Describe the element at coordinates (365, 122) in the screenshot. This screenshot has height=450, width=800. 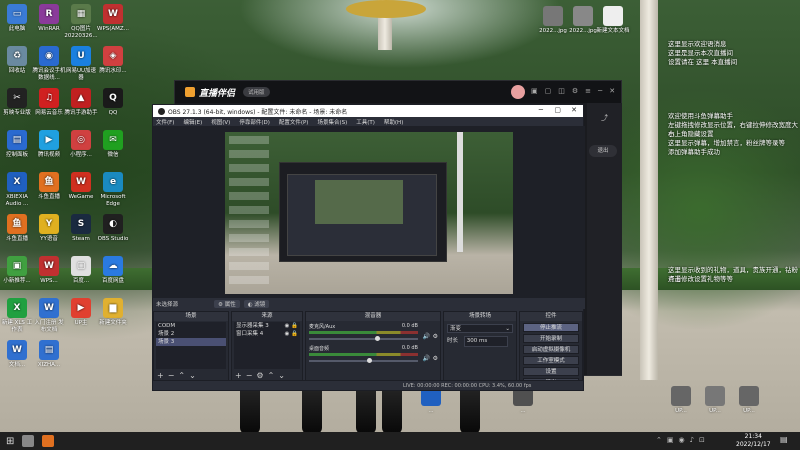
I see `menu-item: 工具(T)` at that location.